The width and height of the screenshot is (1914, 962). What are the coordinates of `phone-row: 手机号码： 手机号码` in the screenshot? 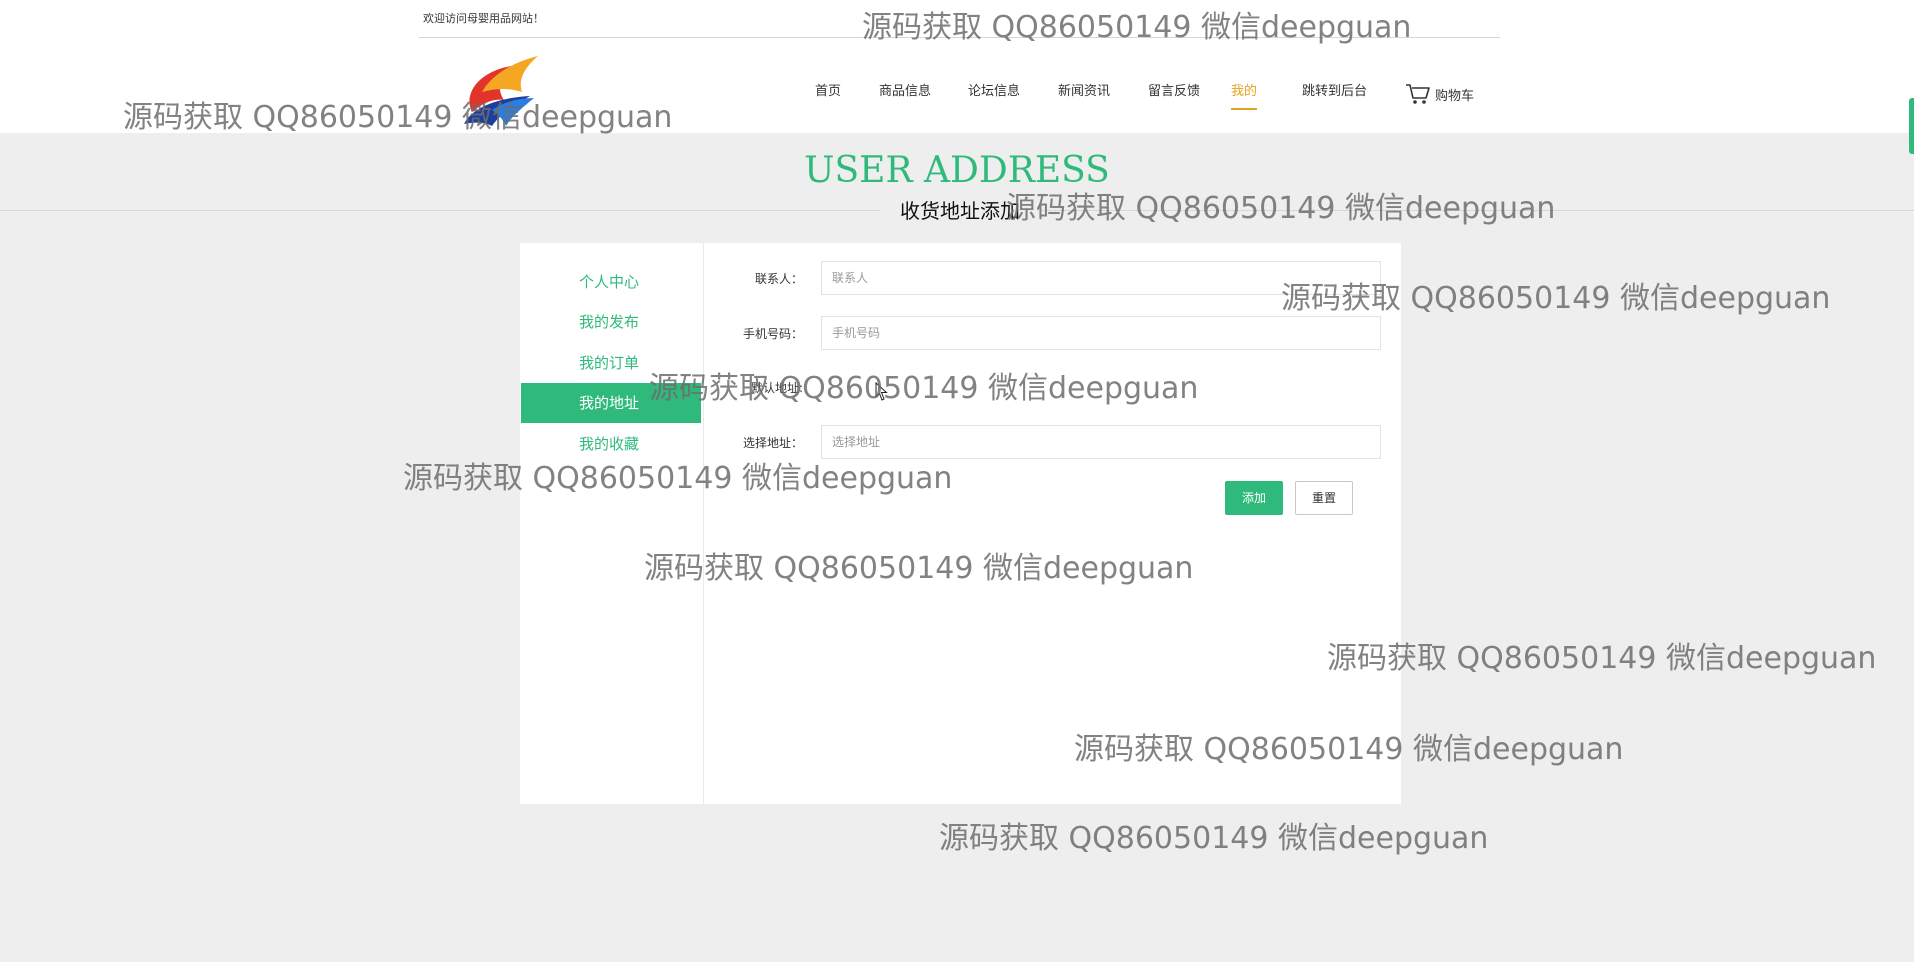 It's located at (1052, 334).